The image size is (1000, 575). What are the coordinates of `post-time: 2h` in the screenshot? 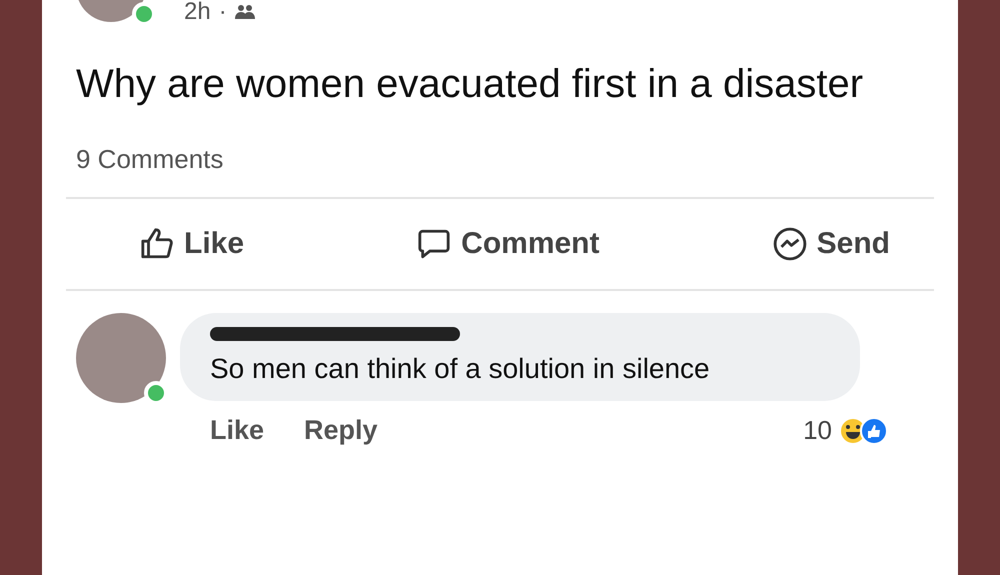 It's located at (197, 13).